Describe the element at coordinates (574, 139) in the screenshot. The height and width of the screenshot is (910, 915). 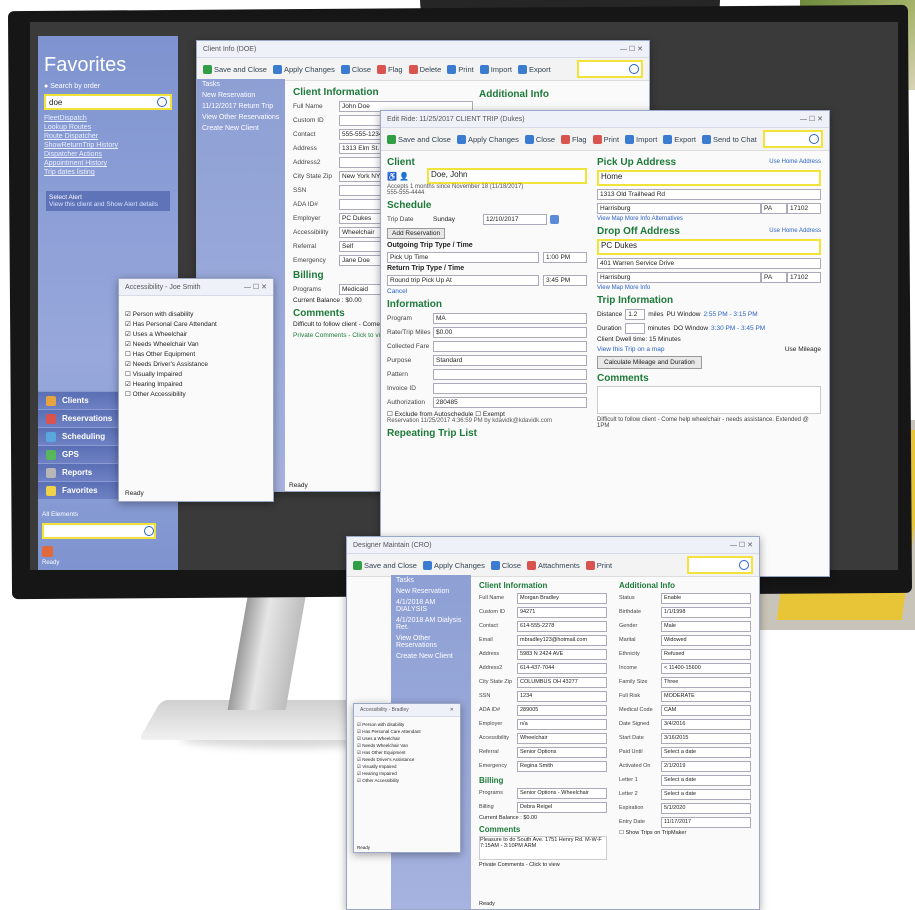
I see `toolbar-button: Flag` at that location.